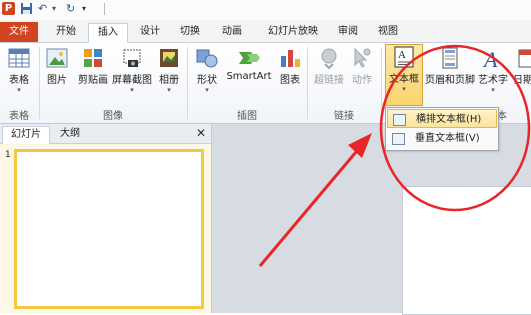  I want to click on action-icon, so click(362, 57).